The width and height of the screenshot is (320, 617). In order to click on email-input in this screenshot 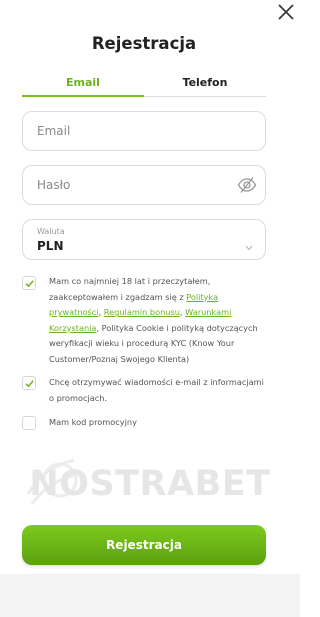, I will do `click(137, 131)`.